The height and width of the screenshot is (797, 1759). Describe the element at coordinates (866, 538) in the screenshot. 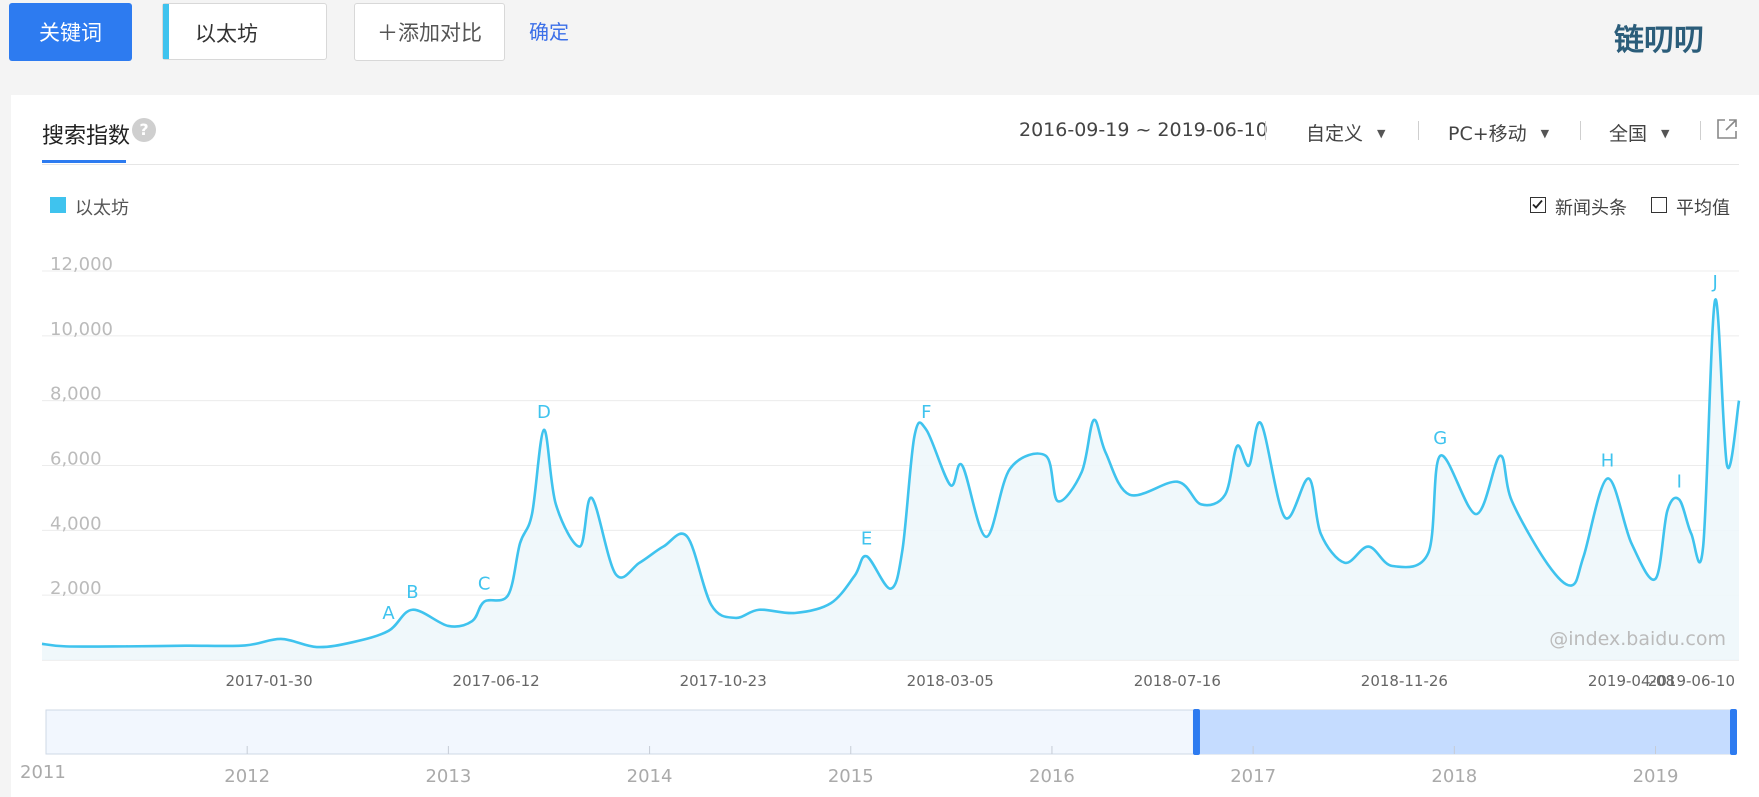

I see `annotation-label: E` at that location.